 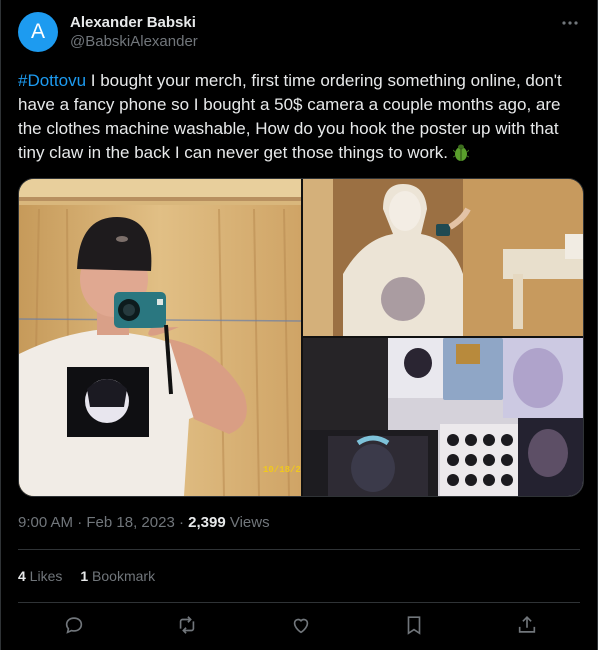 I want to click on tweet-time: 9:00 AM, so click(x=45, y=522).